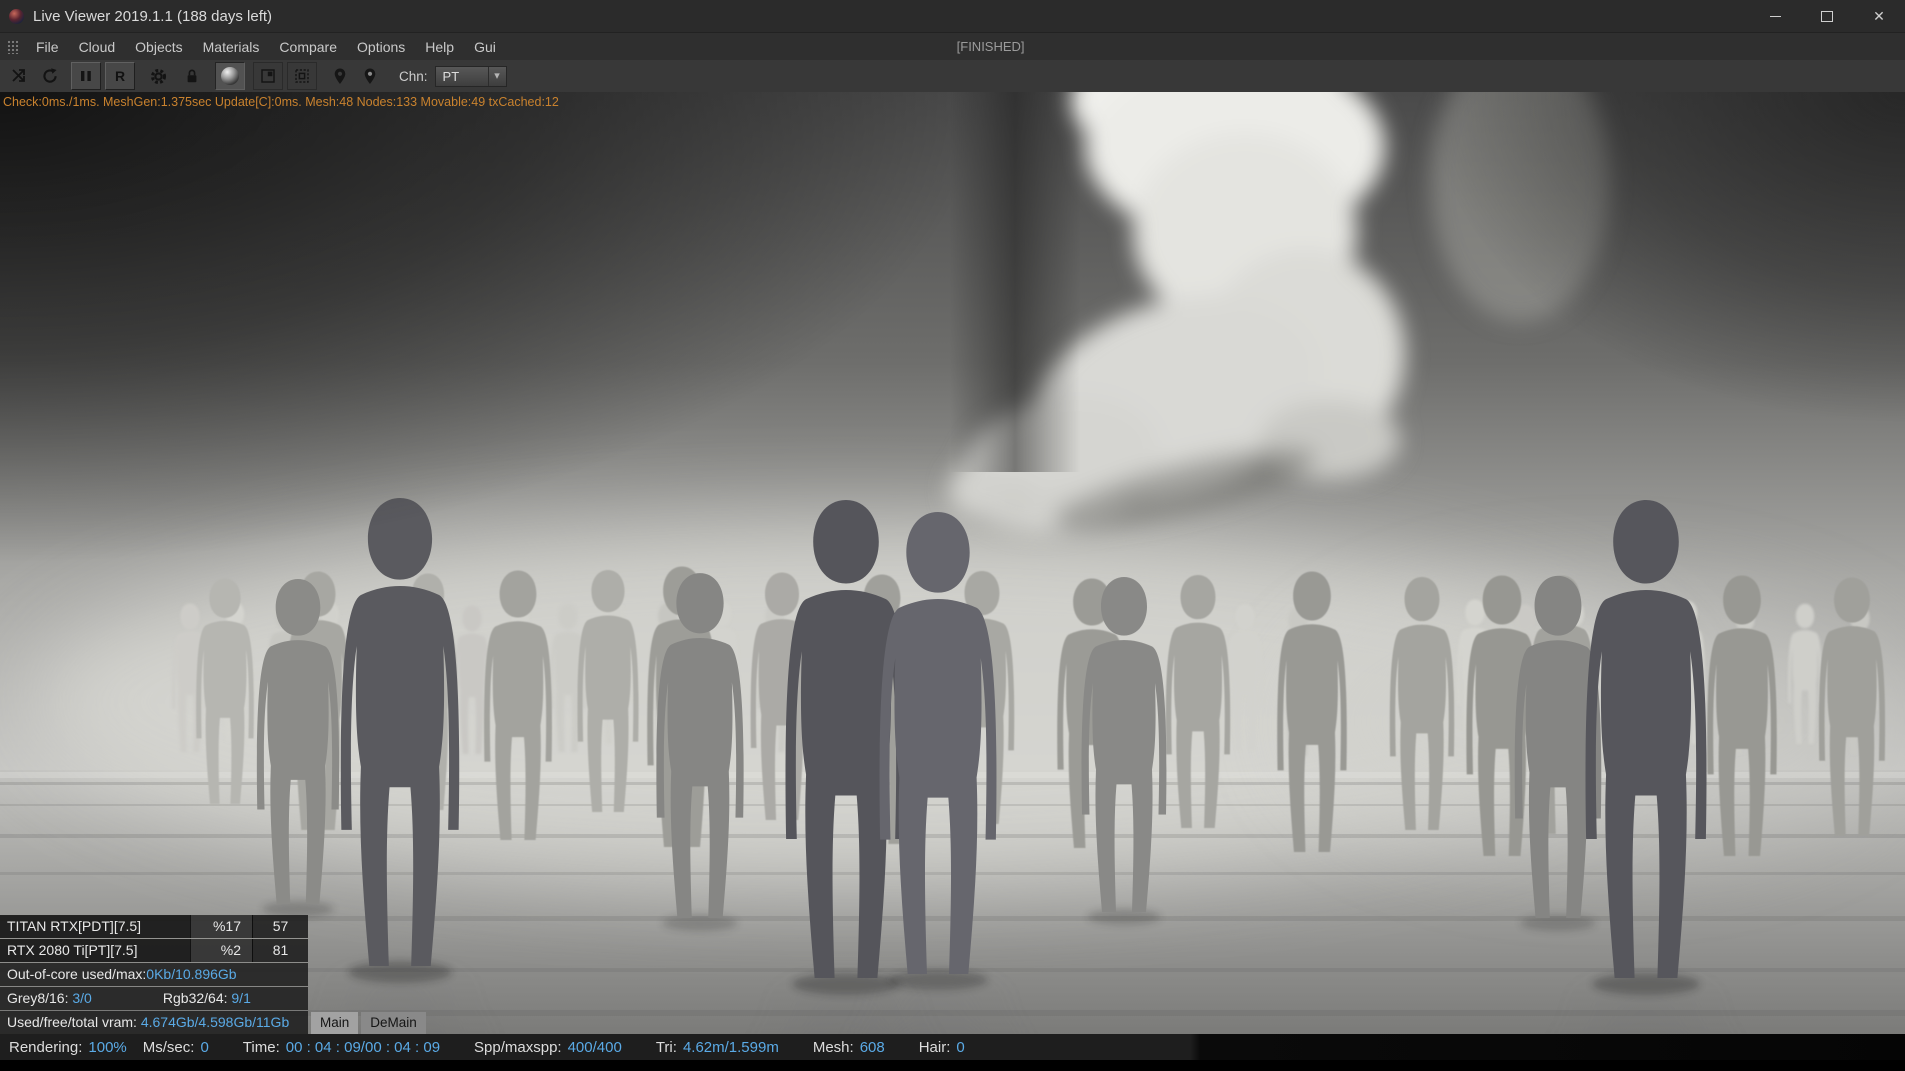 This screenshot has width=1905, height=1071. What do you see at coordinates (97, 47) in the screenshot?
I see `menu-cloud: Cloud` at bounding box center [97, 47].